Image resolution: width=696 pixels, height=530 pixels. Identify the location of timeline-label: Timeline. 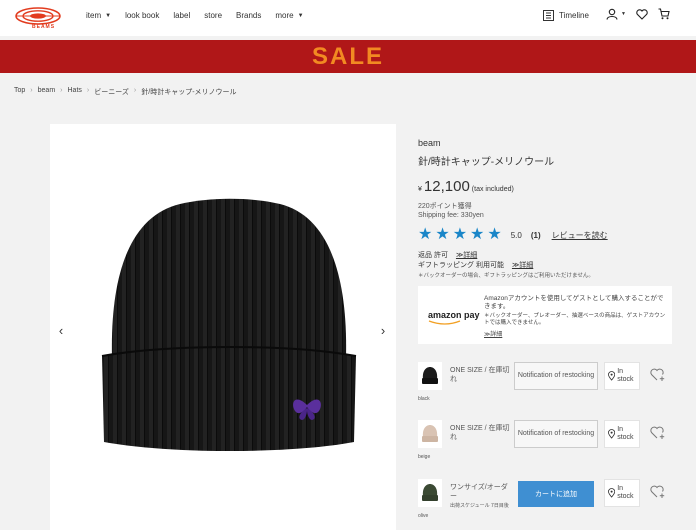
(574, 15).